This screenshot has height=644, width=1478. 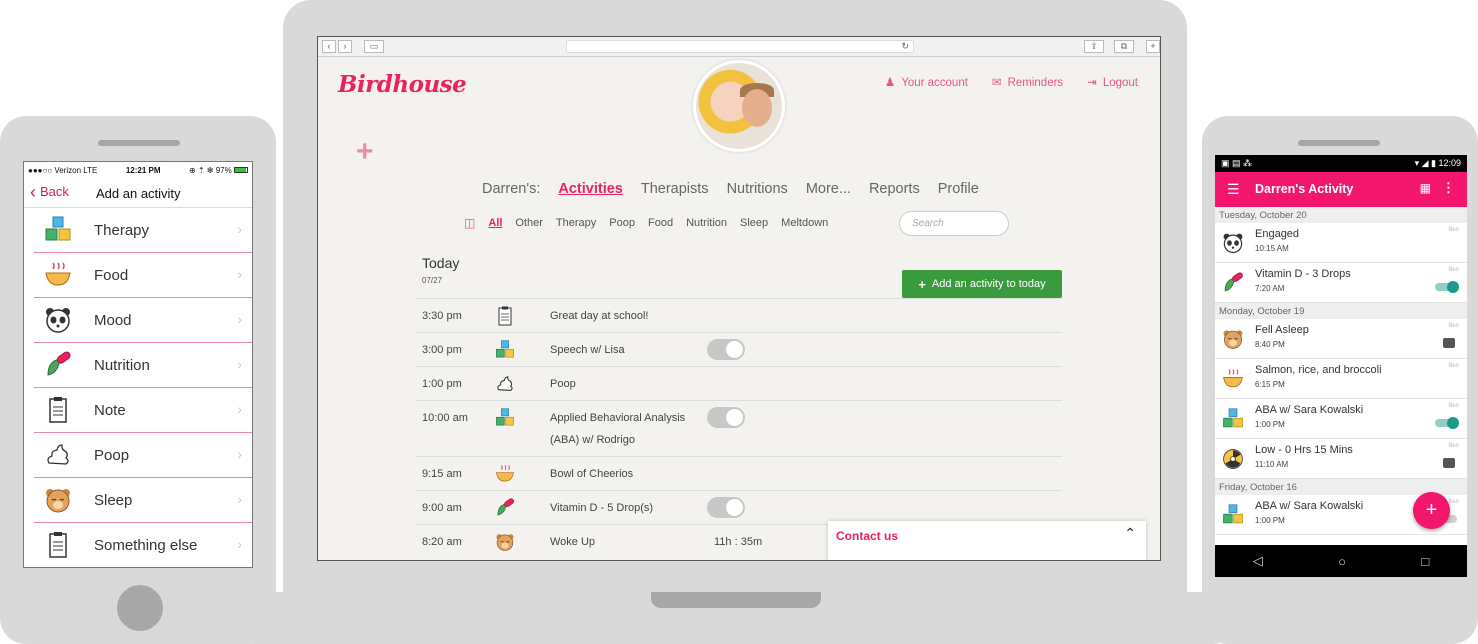 What do you see at coordinates (894, 189) in the screenshot?
I see `tab-reports: Reports` at bounding box center [894, 189].